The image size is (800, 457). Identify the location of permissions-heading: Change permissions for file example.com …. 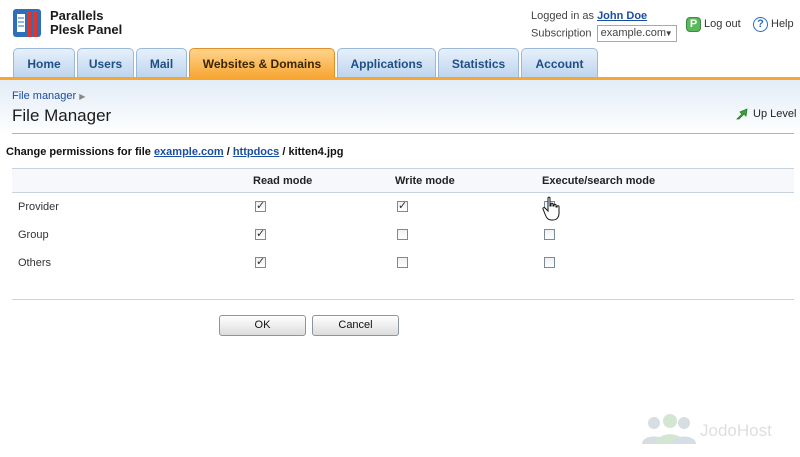
(174, 152).